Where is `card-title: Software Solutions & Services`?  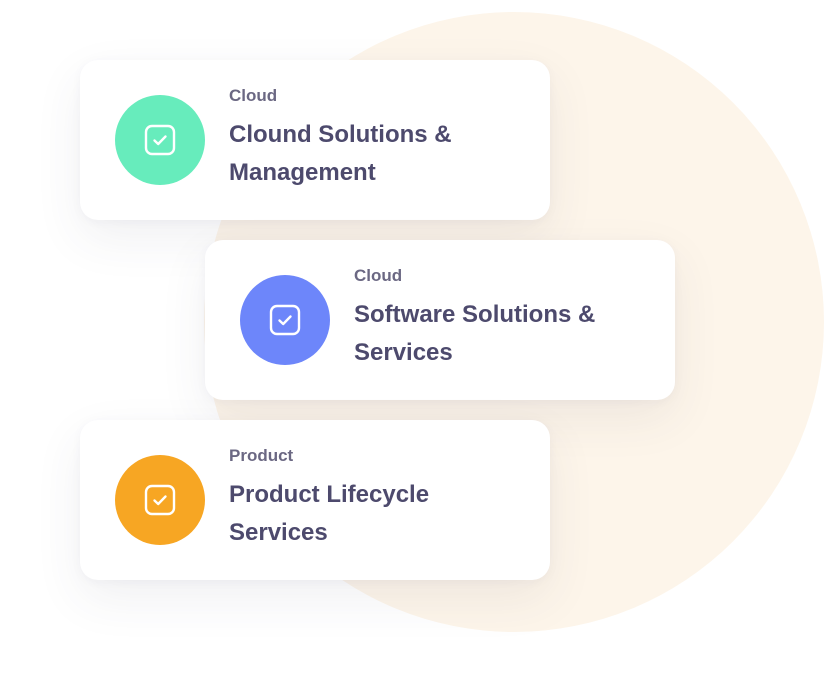 card-title: Software Solutions & Services is located at coordinates (502, 334).